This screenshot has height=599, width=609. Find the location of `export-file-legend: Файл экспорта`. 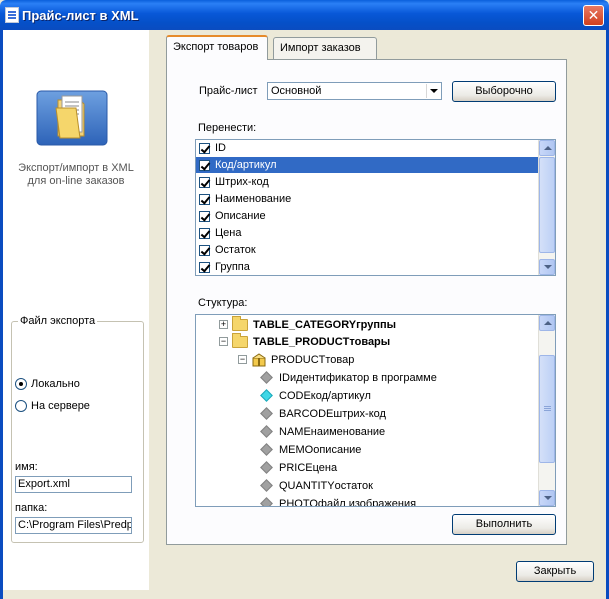

export-file-legend: Файл экспорта is located at coordinates (58, 321).